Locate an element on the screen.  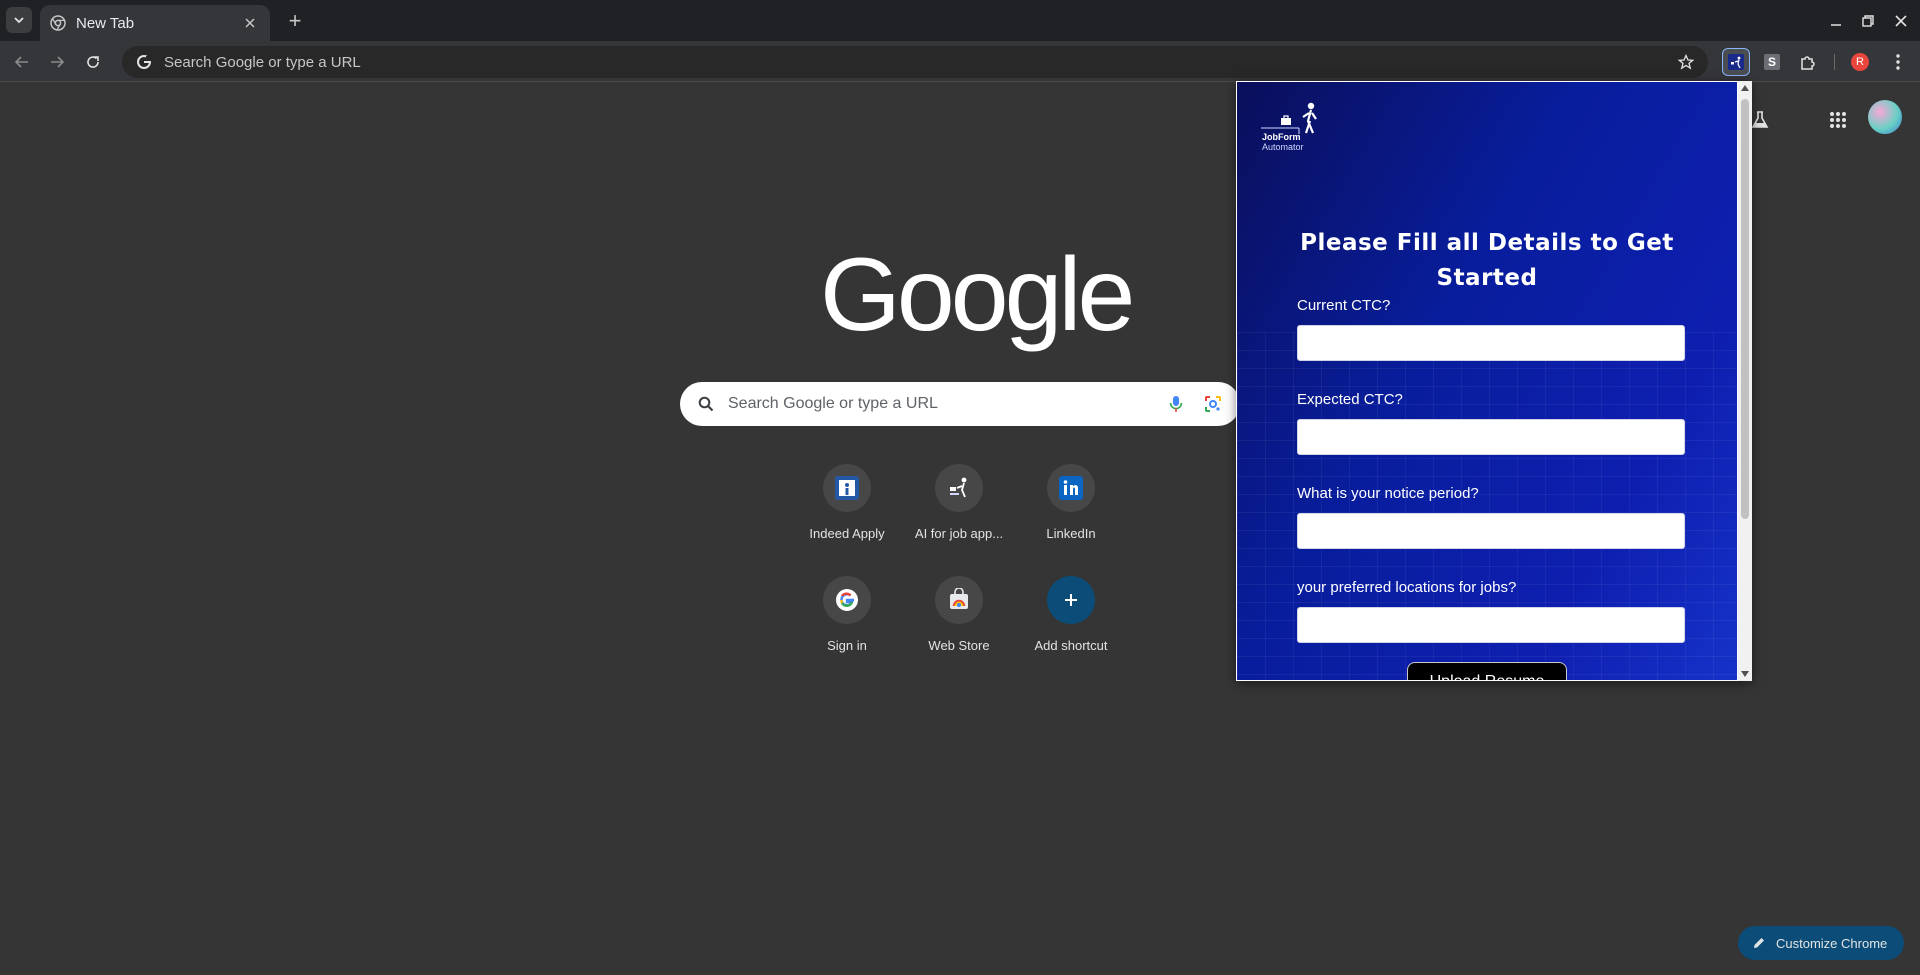
bookmark-star-icon is located at coordinates (1686, 62).